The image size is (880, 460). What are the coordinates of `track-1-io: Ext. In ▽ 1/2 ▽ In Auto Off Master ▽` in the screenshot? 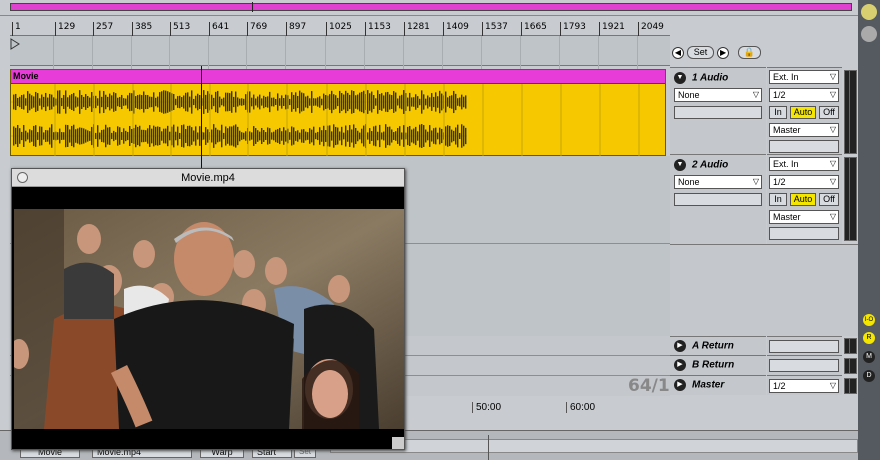 It's located at (804, 112).